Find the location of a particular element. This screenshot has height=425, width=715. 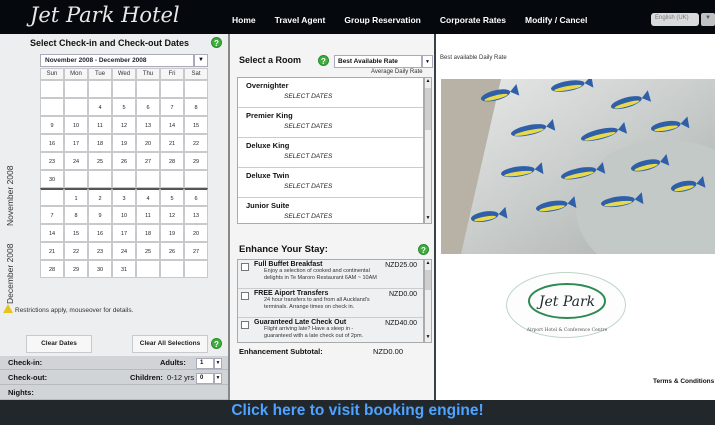

rate-select: Best Available Rate is located at coordinates (378, 61).